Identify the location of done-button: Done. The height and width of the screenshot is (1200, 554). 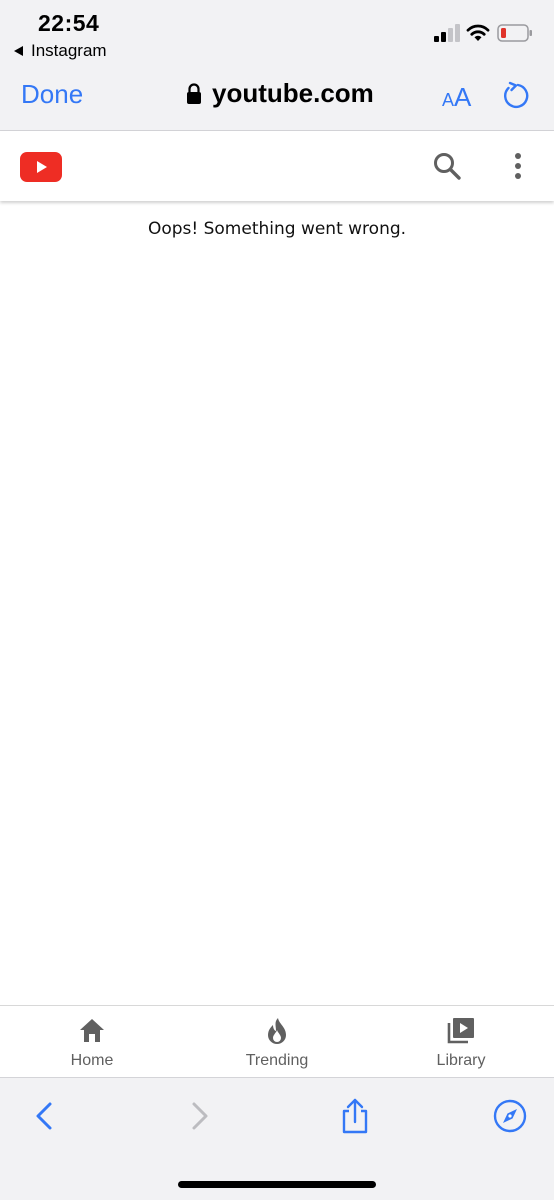
(52, 94).